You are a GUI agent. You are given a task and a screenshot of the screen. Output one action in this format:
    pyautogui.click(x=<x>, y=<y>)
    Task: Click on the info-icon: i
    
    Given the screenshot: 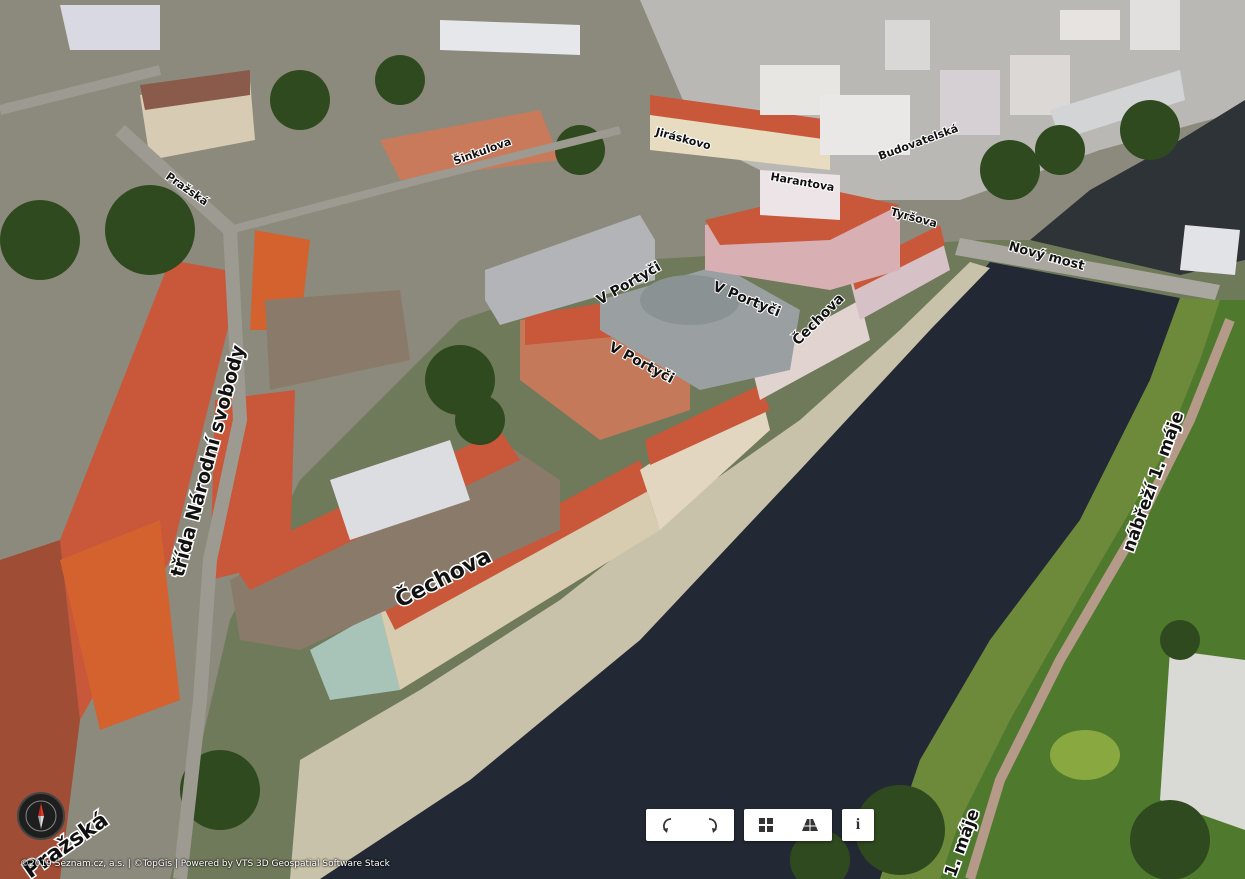 What is the action you would take?
    pyautogui.click(x=858, y=824)
    